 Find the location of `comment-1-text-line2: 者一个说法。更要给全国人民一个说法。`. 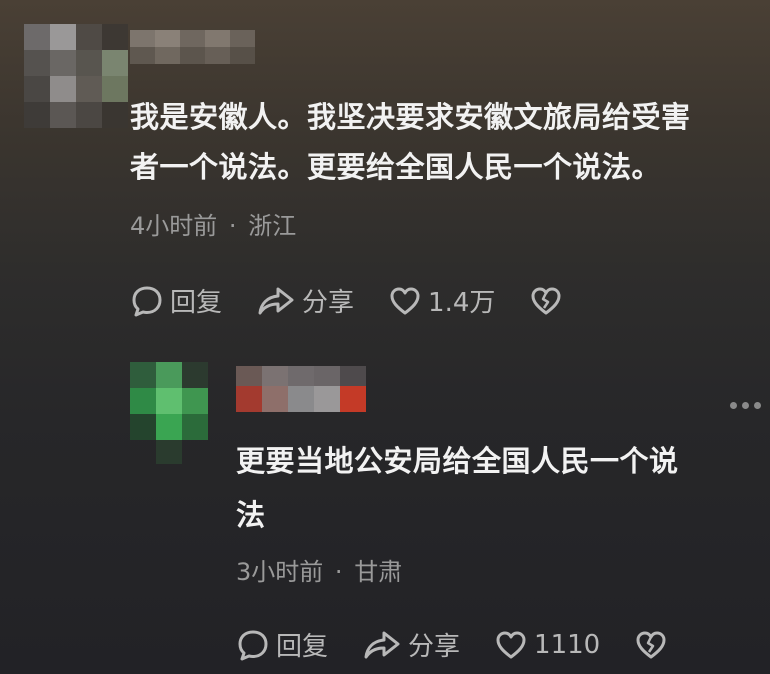

comment-1-text-line2: 者一个说法。更要给全国人民一个说法。 is located at coordinates (396, 167).